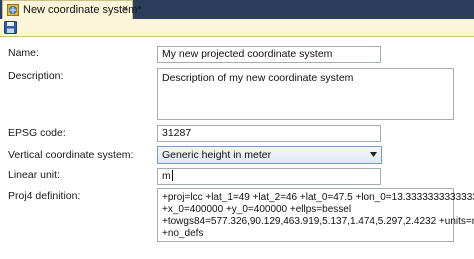 This screenshot has width=474, height=259. Describe the element at coordinates (71, 155) in the screenshot. I see `vertical-coordinate-system-label: Vertical coordinate system:` at that location.